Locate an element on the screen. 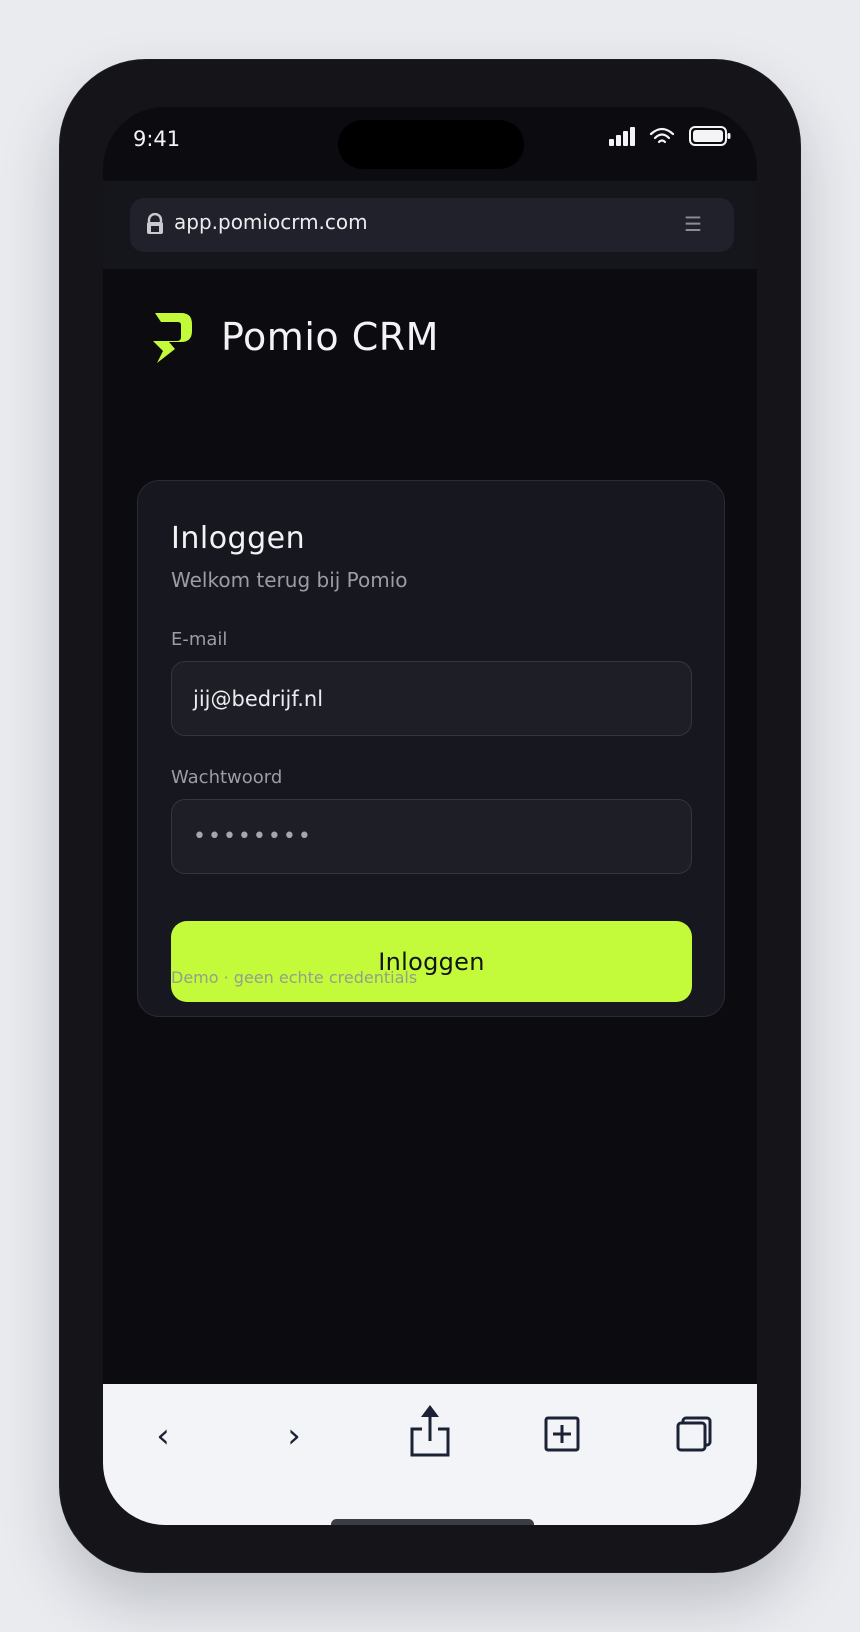 This screenshot has width=860, height=1632. lock-icon is located at coordinates (155, 225).